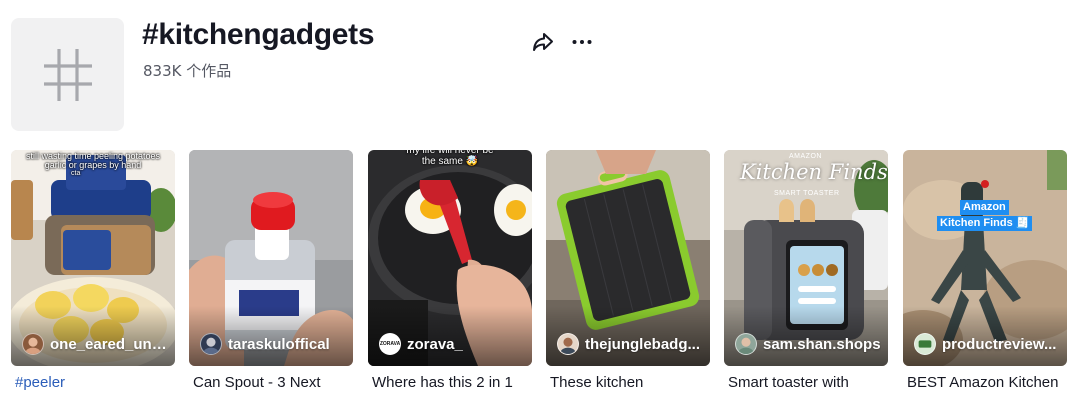 Image resolution: width=1080 pixels, height=401 pixels. I want to click on hashtag-title: #kitchengadgets, so click(258, 34).